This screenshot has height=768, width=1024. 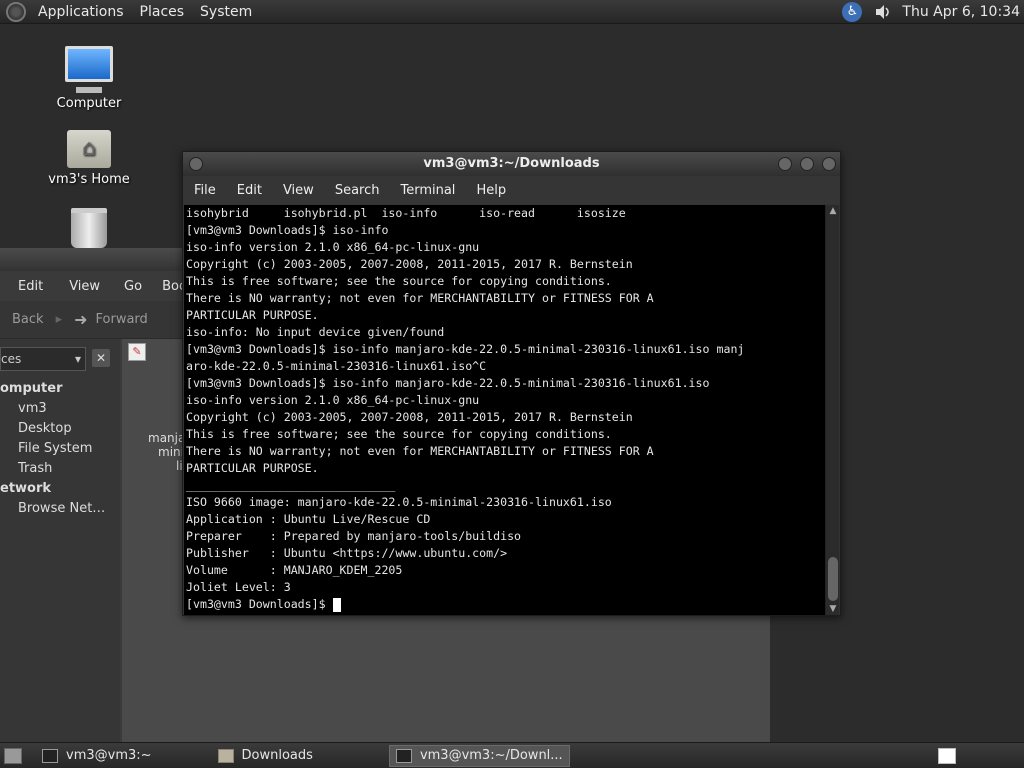 I want to click on dropdown-arrow-icon: ▾, so click(x=77, y=359).